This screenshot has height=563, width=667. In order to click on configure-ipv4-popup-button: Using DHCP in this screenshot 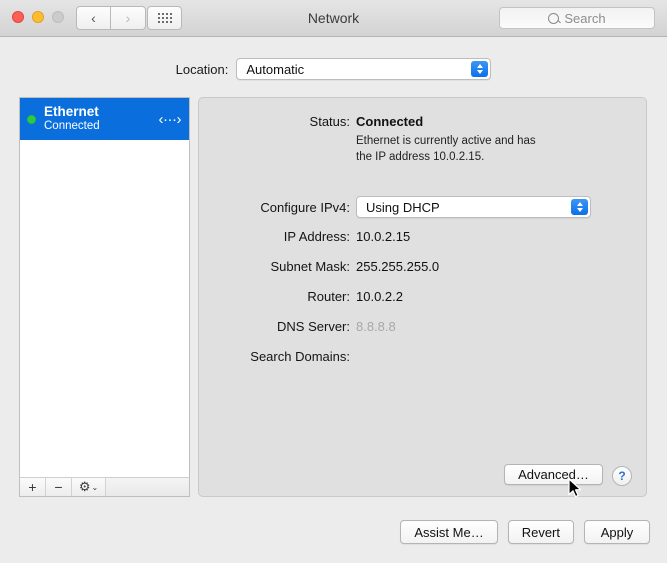, I will do `click(473, 207)`.